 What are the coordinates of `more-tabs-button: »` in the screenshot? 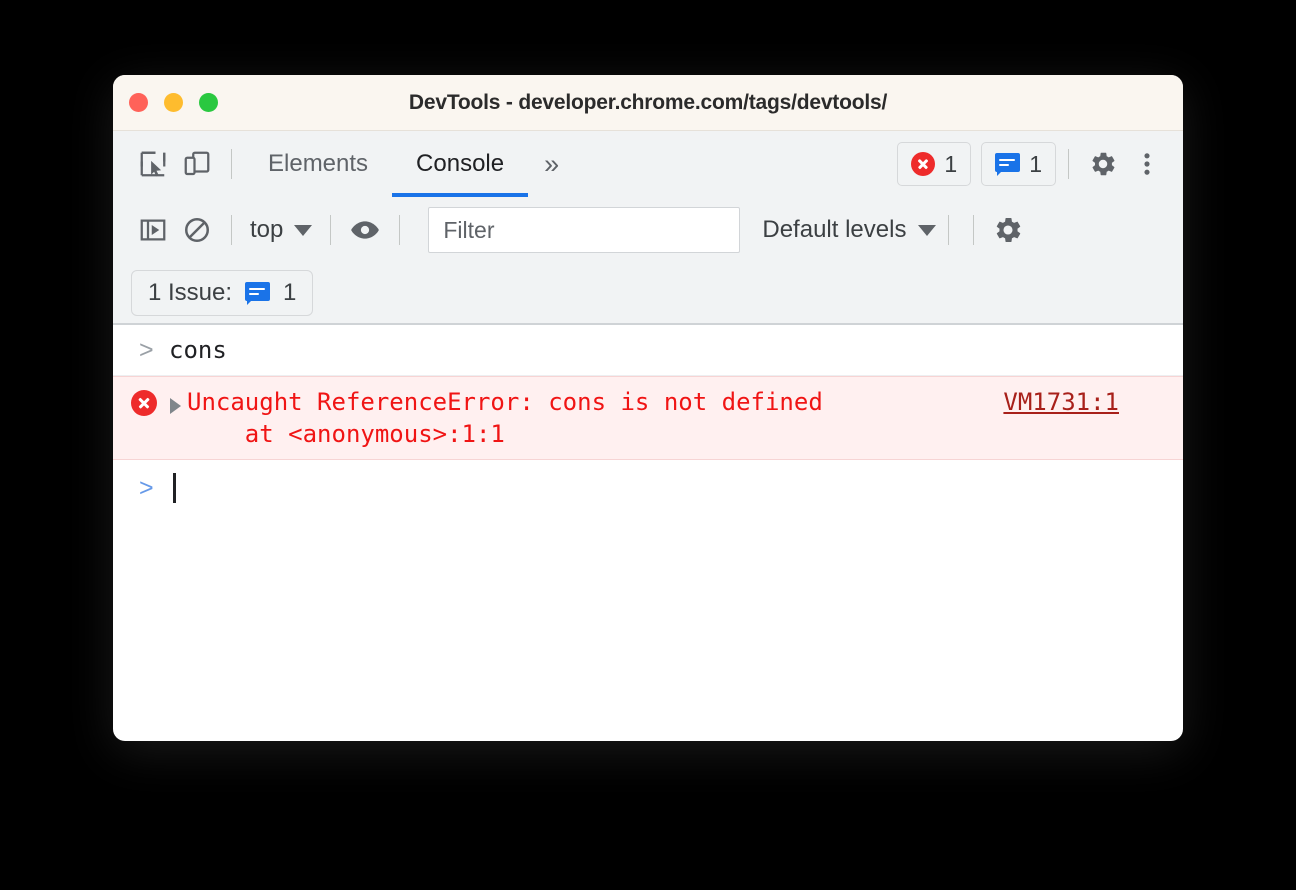 It's located at (551, 163).